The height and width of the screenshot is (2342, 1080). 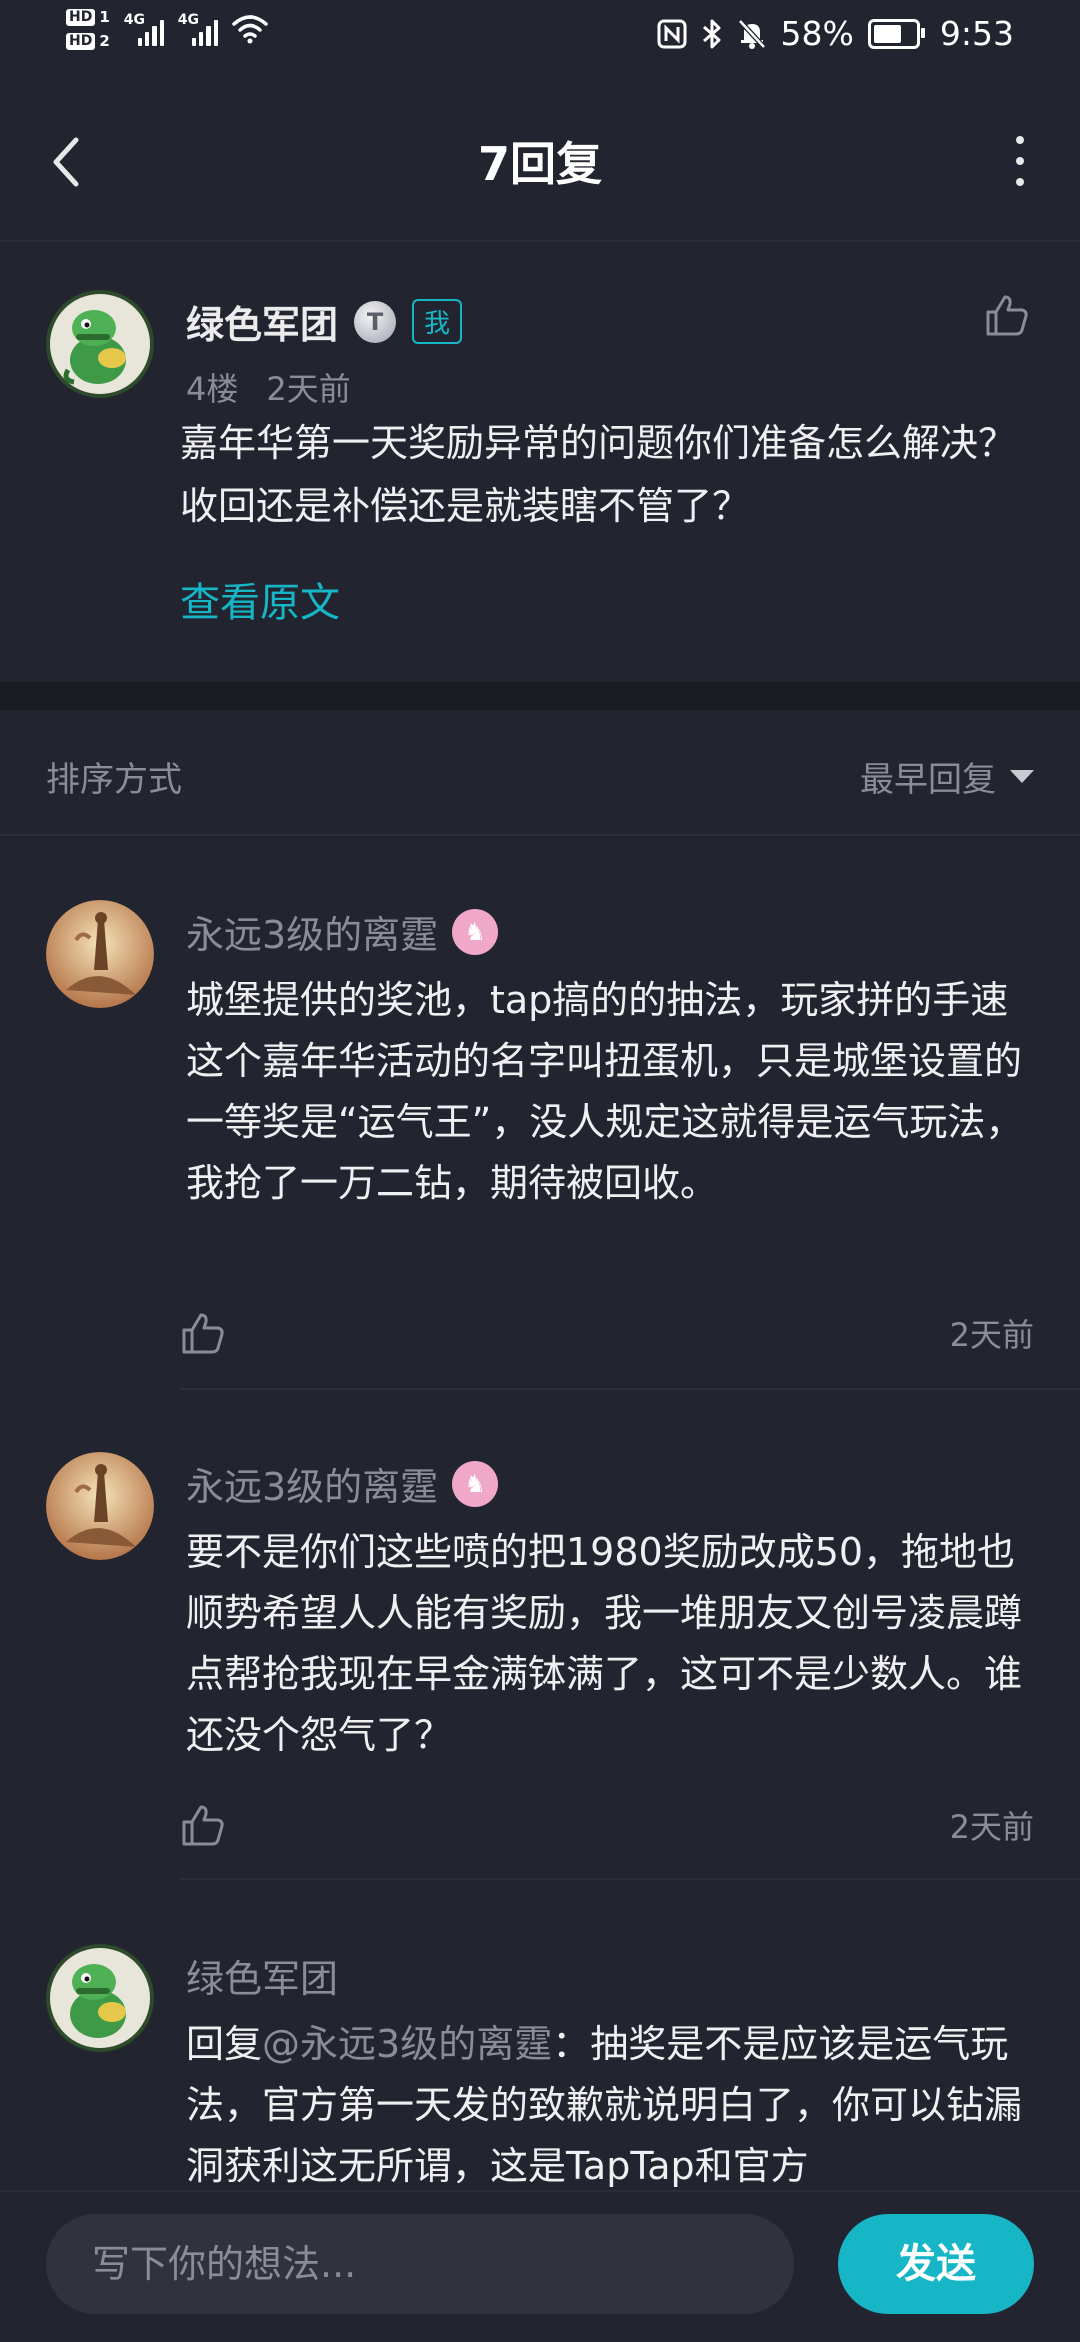 What do you see at coordinates (540, 773) in the screenshot?
I see `sort-bar: 排序方式 最早回复` at bounding box center [540, 773].